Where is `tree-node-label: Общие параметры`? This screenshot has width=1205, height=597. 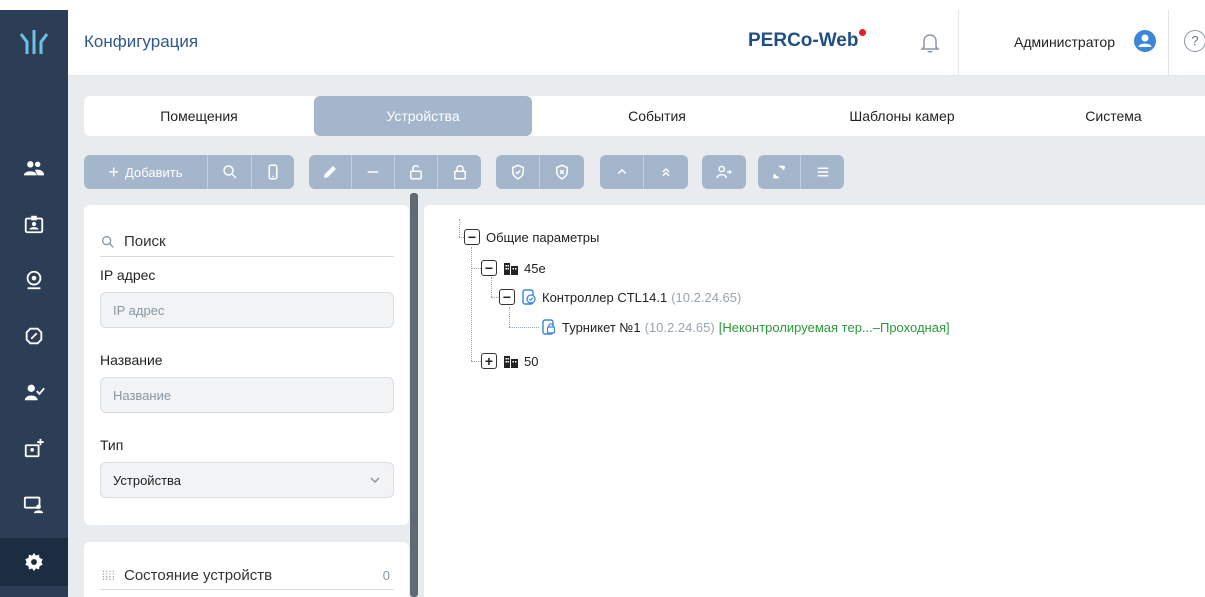
tree-node-label: Общие параметры is located at coordinates (543, 237).